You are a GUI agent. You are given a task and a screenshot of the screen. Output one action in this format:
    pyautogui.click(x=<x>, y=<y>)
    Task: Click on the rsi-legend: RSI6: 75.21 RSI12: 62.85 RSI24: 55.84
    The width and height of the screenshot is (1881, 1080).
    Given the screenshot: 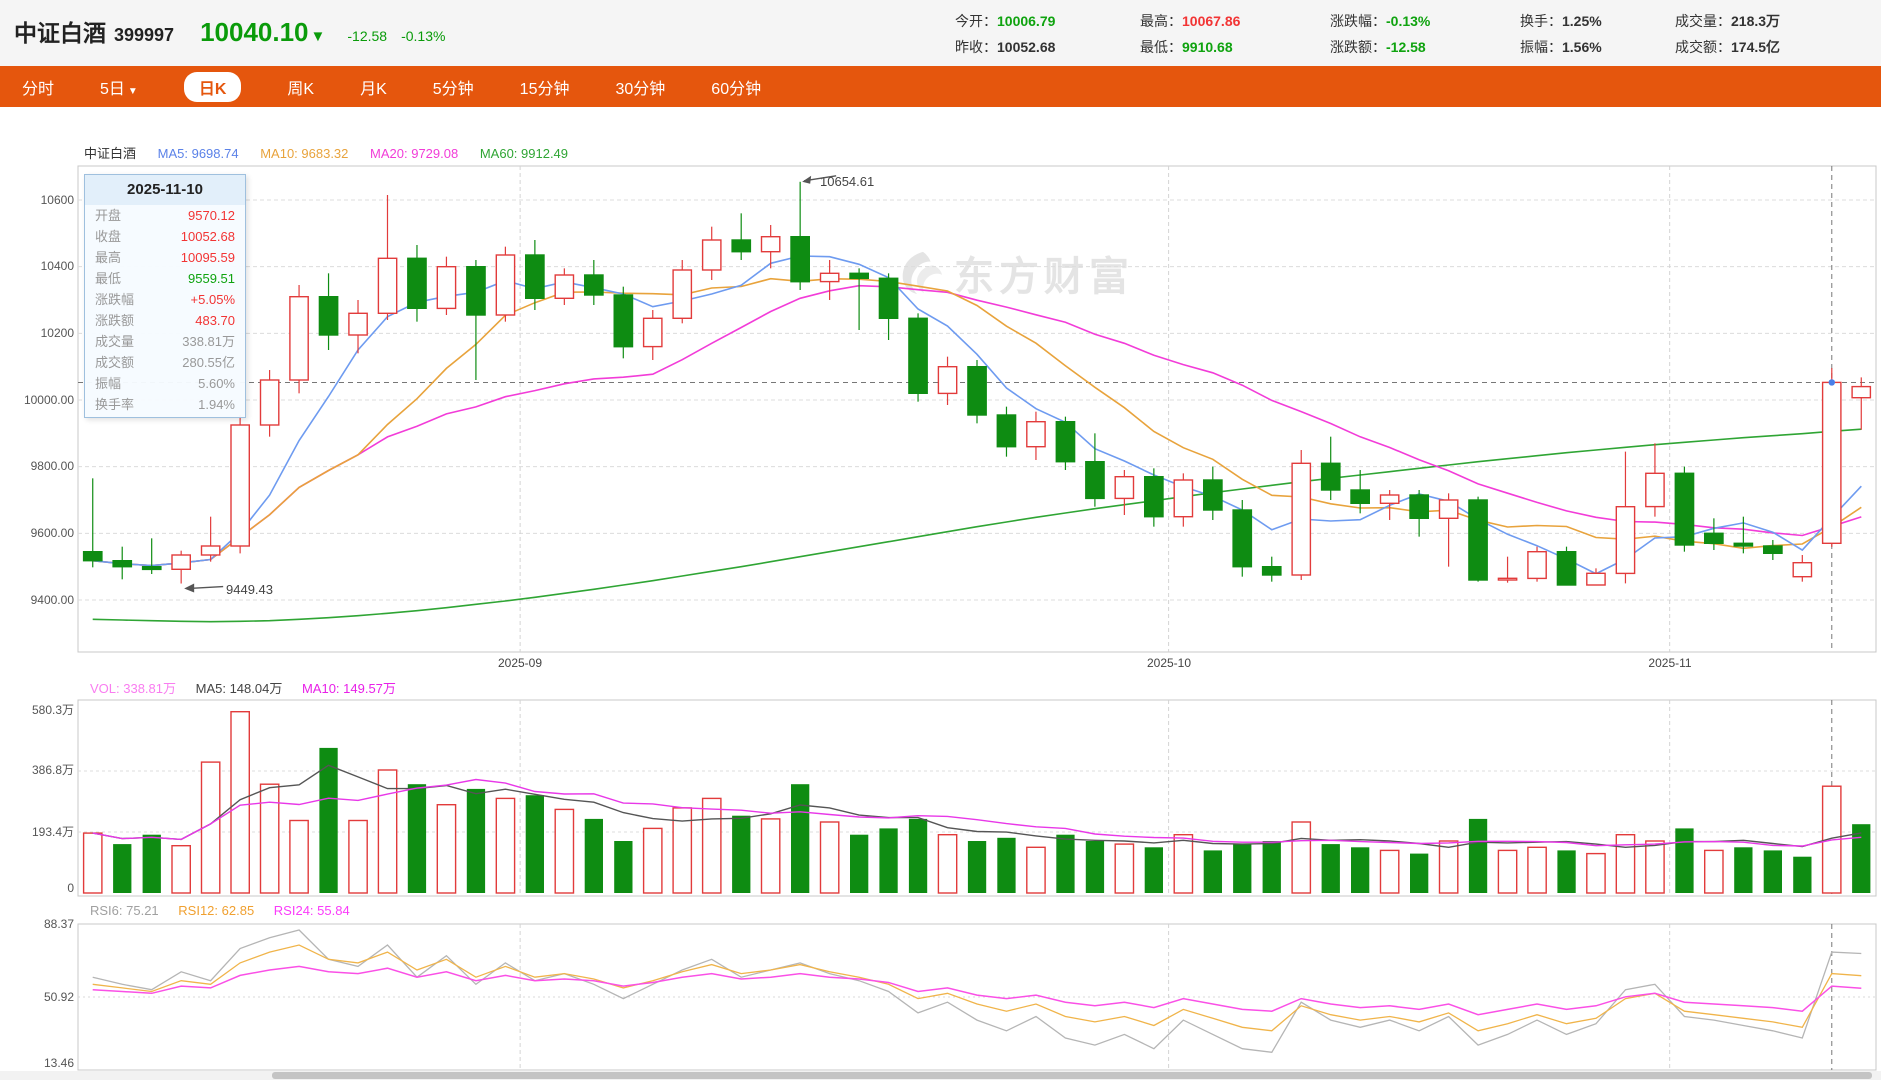 What is the action you would take?
    pyautogui.click(x=228, y=910)
    